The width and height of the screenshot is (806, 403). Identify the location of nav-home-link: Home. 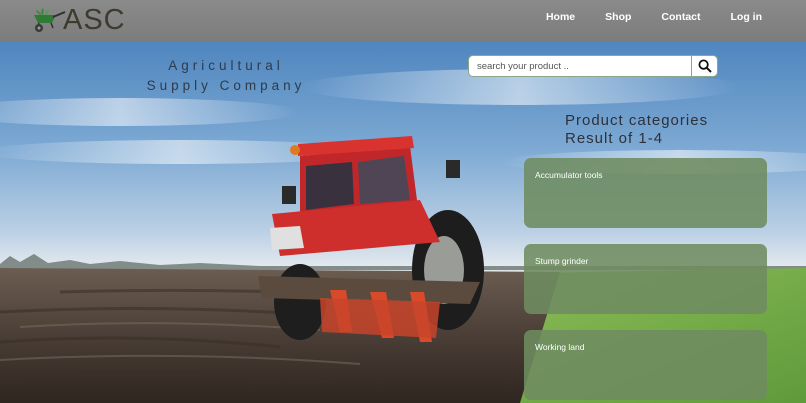
(560, 17).